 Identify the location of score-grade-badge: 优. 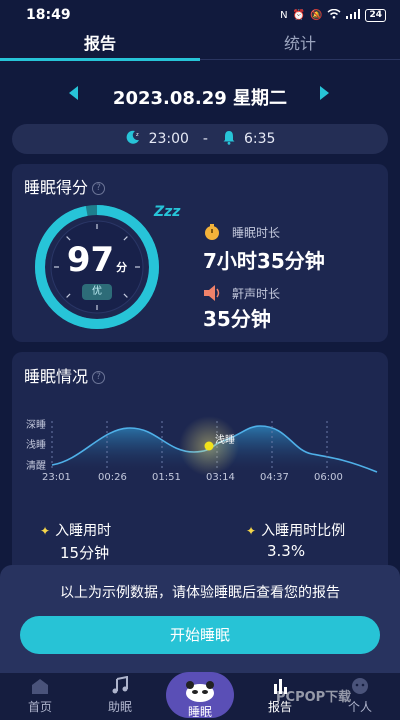
(97, 292).